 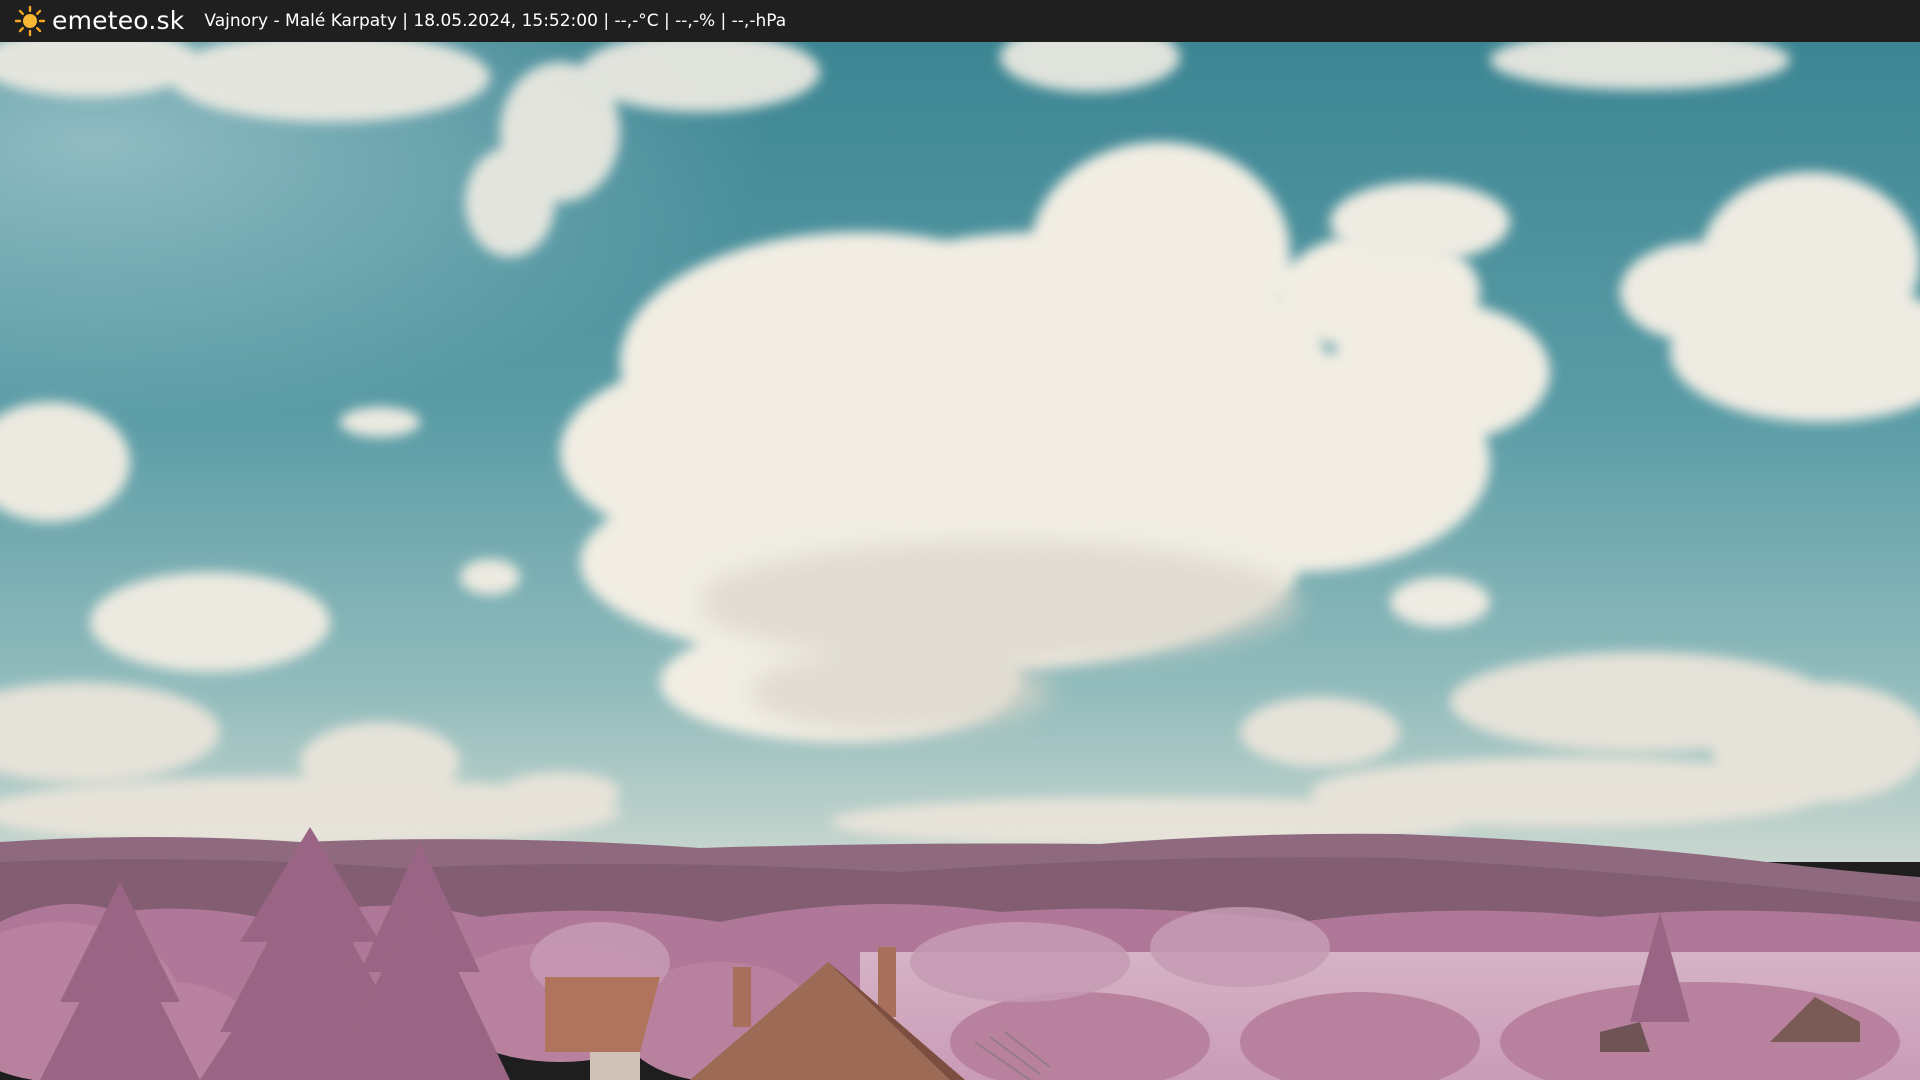 What do you see at coordinates (30, 21) in the screenshot?
I see `sun-icon` at bounding box center [30, 21].